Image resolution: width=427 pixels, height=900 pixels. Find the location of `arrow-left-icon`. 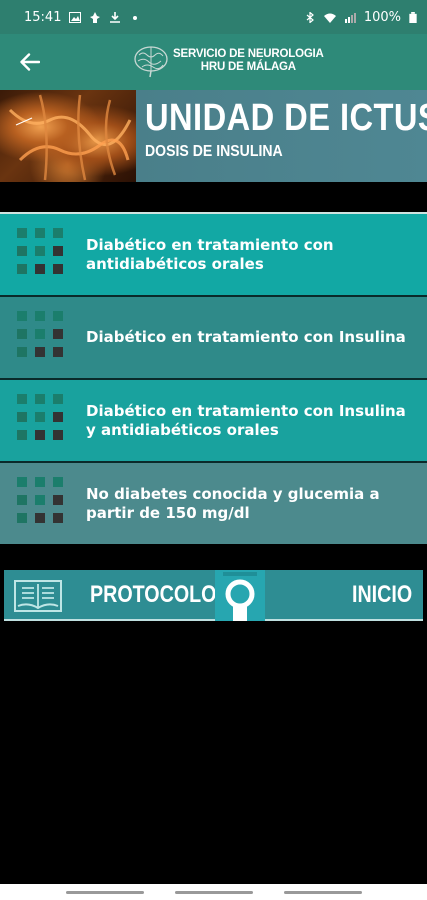

arrow-left-icon is located at coordinates (30, 62).